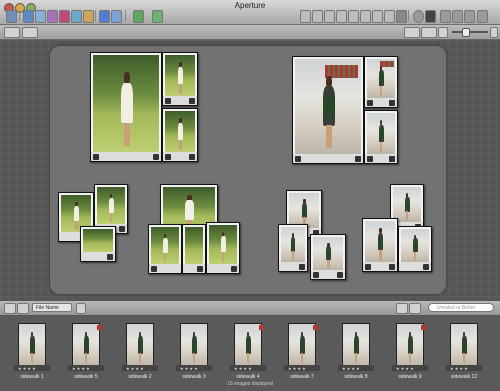 This screenshot has width=500, height=391. I want to click on red-eye-tool-icon, so click(353, 16).